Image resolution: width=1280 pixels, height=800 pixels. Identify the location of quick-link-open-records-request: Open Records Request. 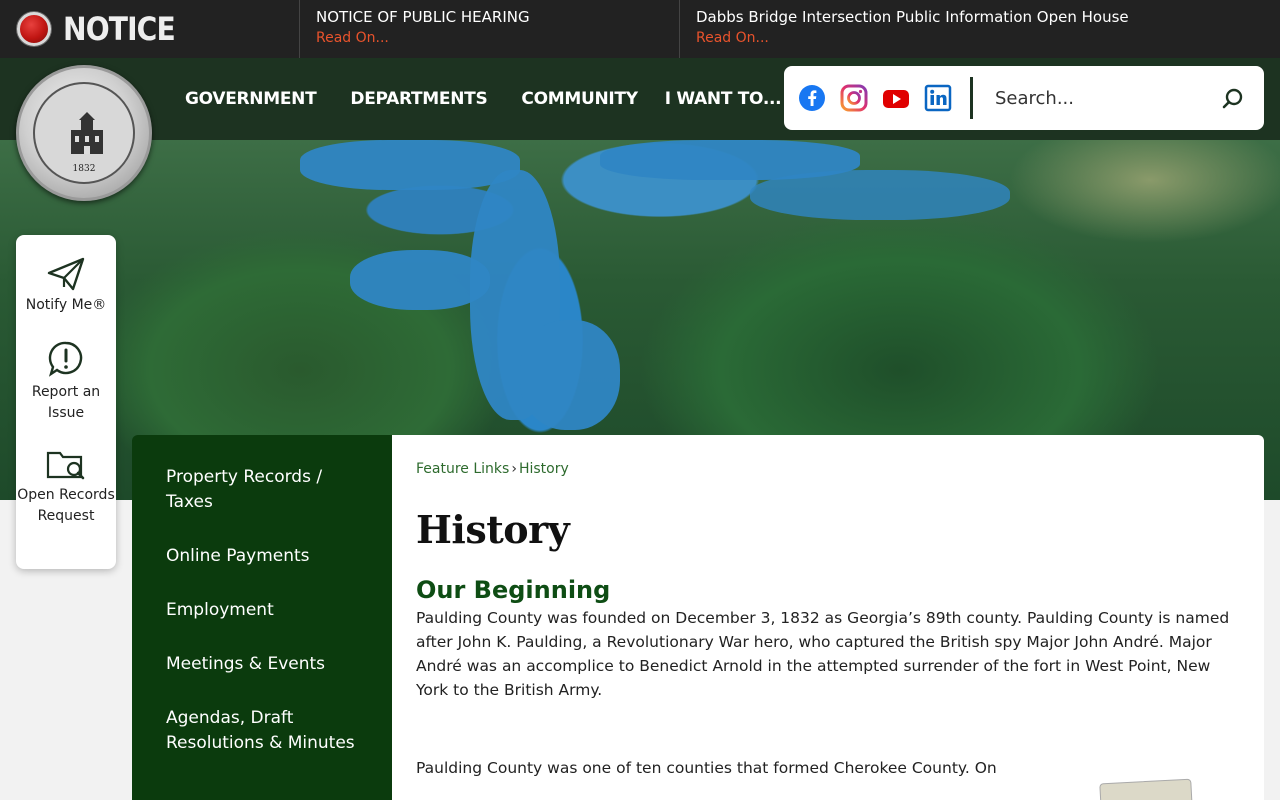
(66, 487).